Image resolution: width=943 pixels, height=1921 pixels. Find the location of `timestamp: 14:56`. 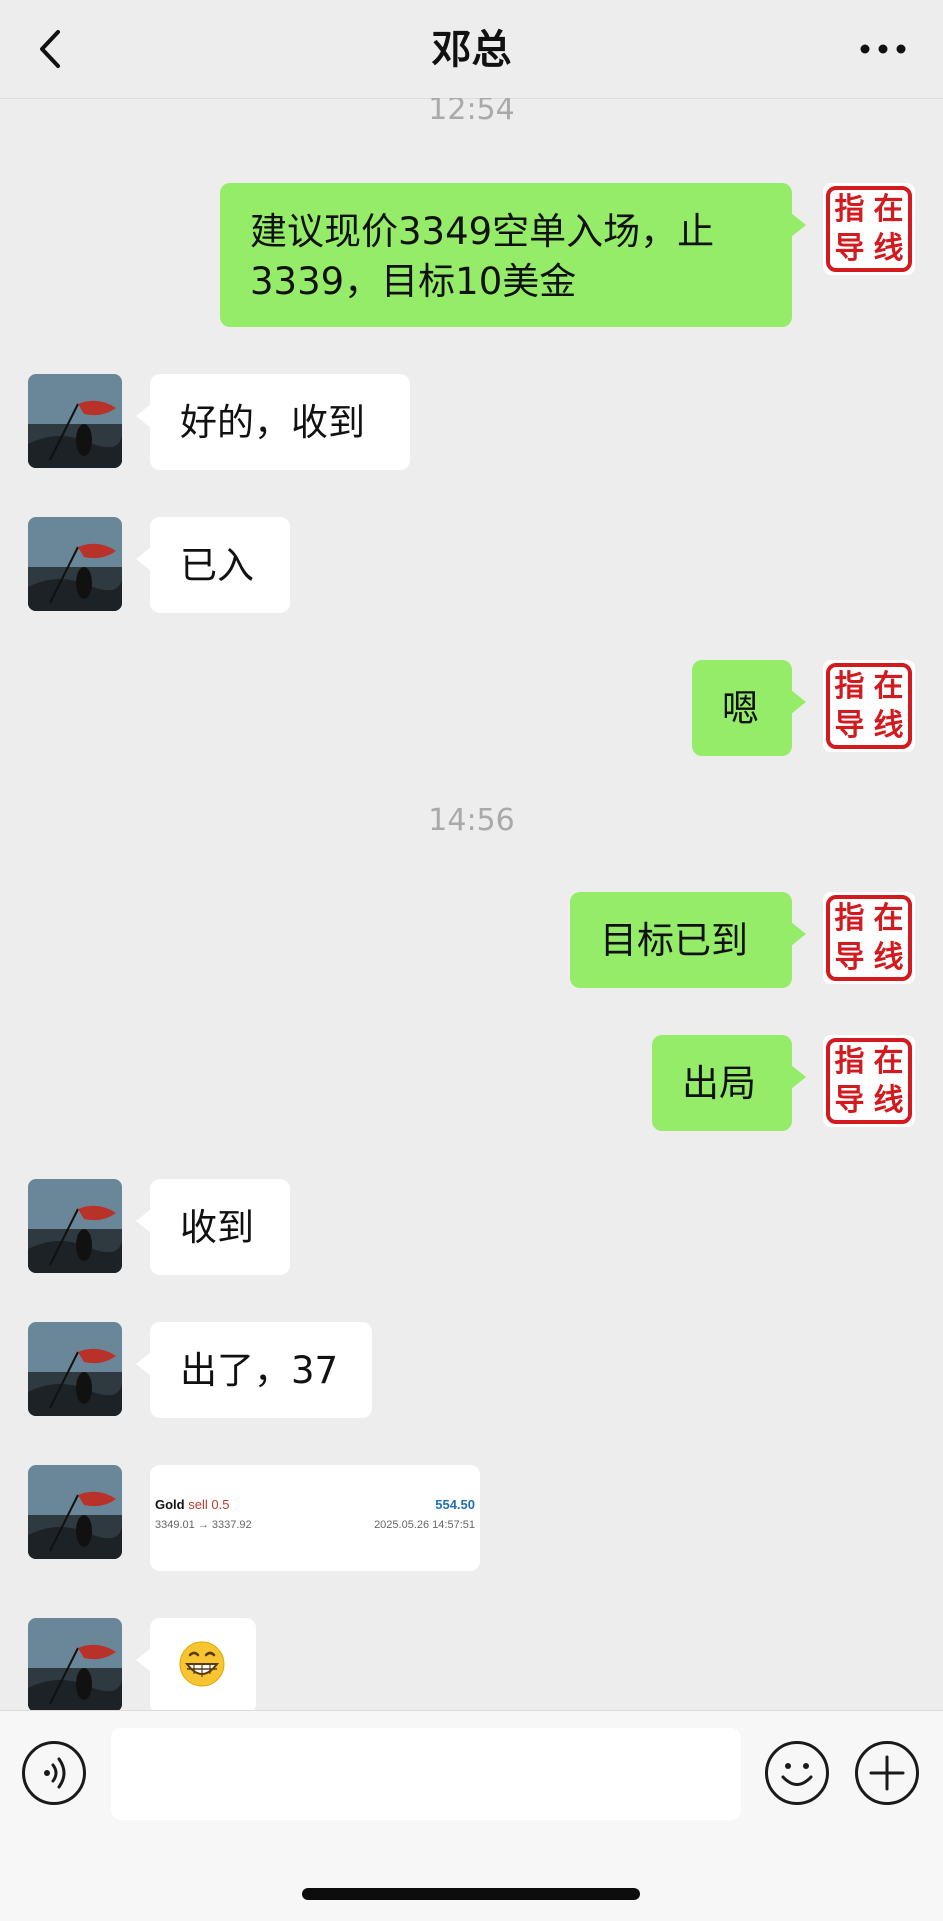

timestamp: 14:56 is located at coordinates (471, 820).